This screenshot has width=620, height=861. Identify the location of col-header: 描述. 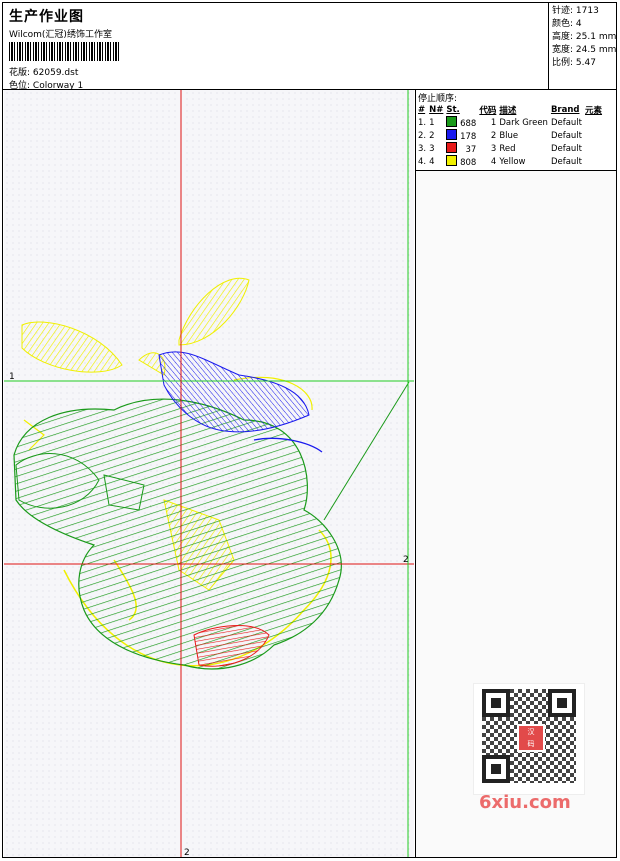
(508, 110).